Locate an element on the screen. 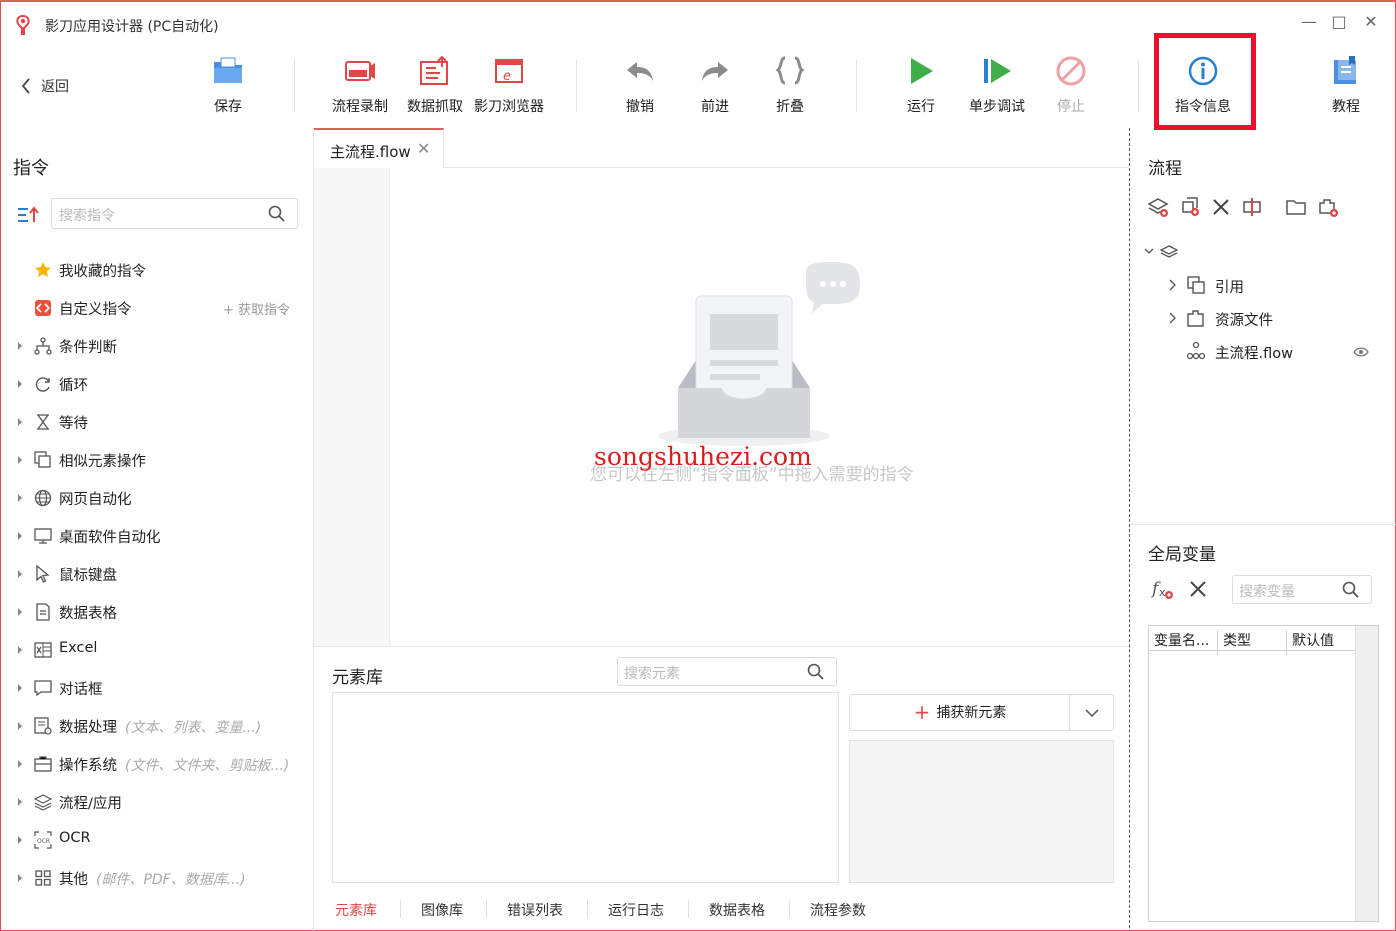 The width and height of the screenshot is (1396, 931). browser-button: e 影刀浏览器 is located at coordinates (509, 85).